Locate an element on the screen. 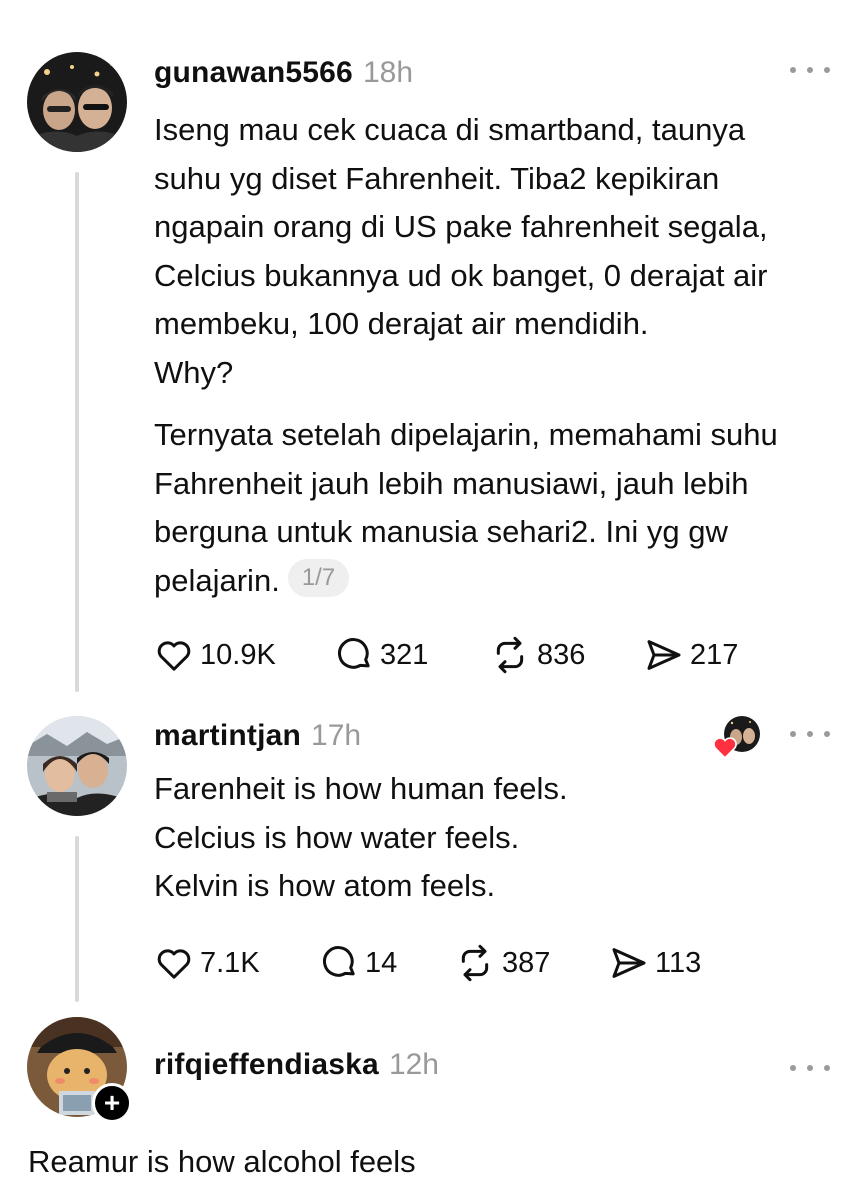 Image resolution: width=865 pixels, height=1200 pixels. like-button: 7.1K is located at coordinates (236, 963).